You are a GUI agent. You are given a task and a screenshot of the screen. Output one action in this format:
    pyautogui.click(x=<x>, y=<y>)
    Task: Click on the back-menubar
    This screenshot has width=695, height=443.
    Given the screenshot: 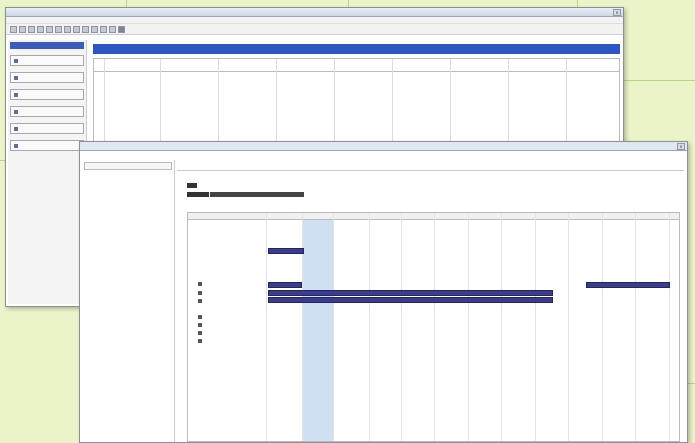 What is the action you would take?
    pyautogui.click(x=314, y=20)
    